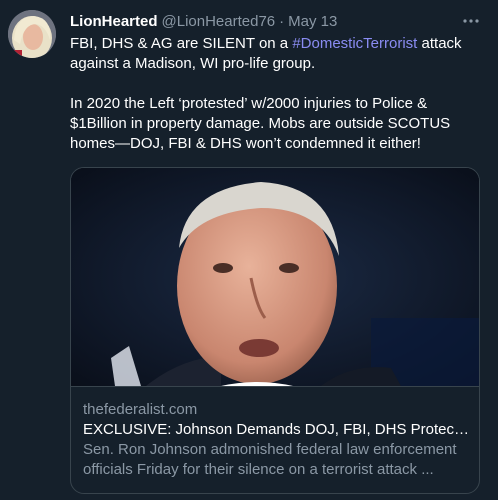 The width and height of the screenshot is (498, 500). Describe the element at coordinates (114, 21) in the screenshot. I see `display-name: LionHearted` at that location.